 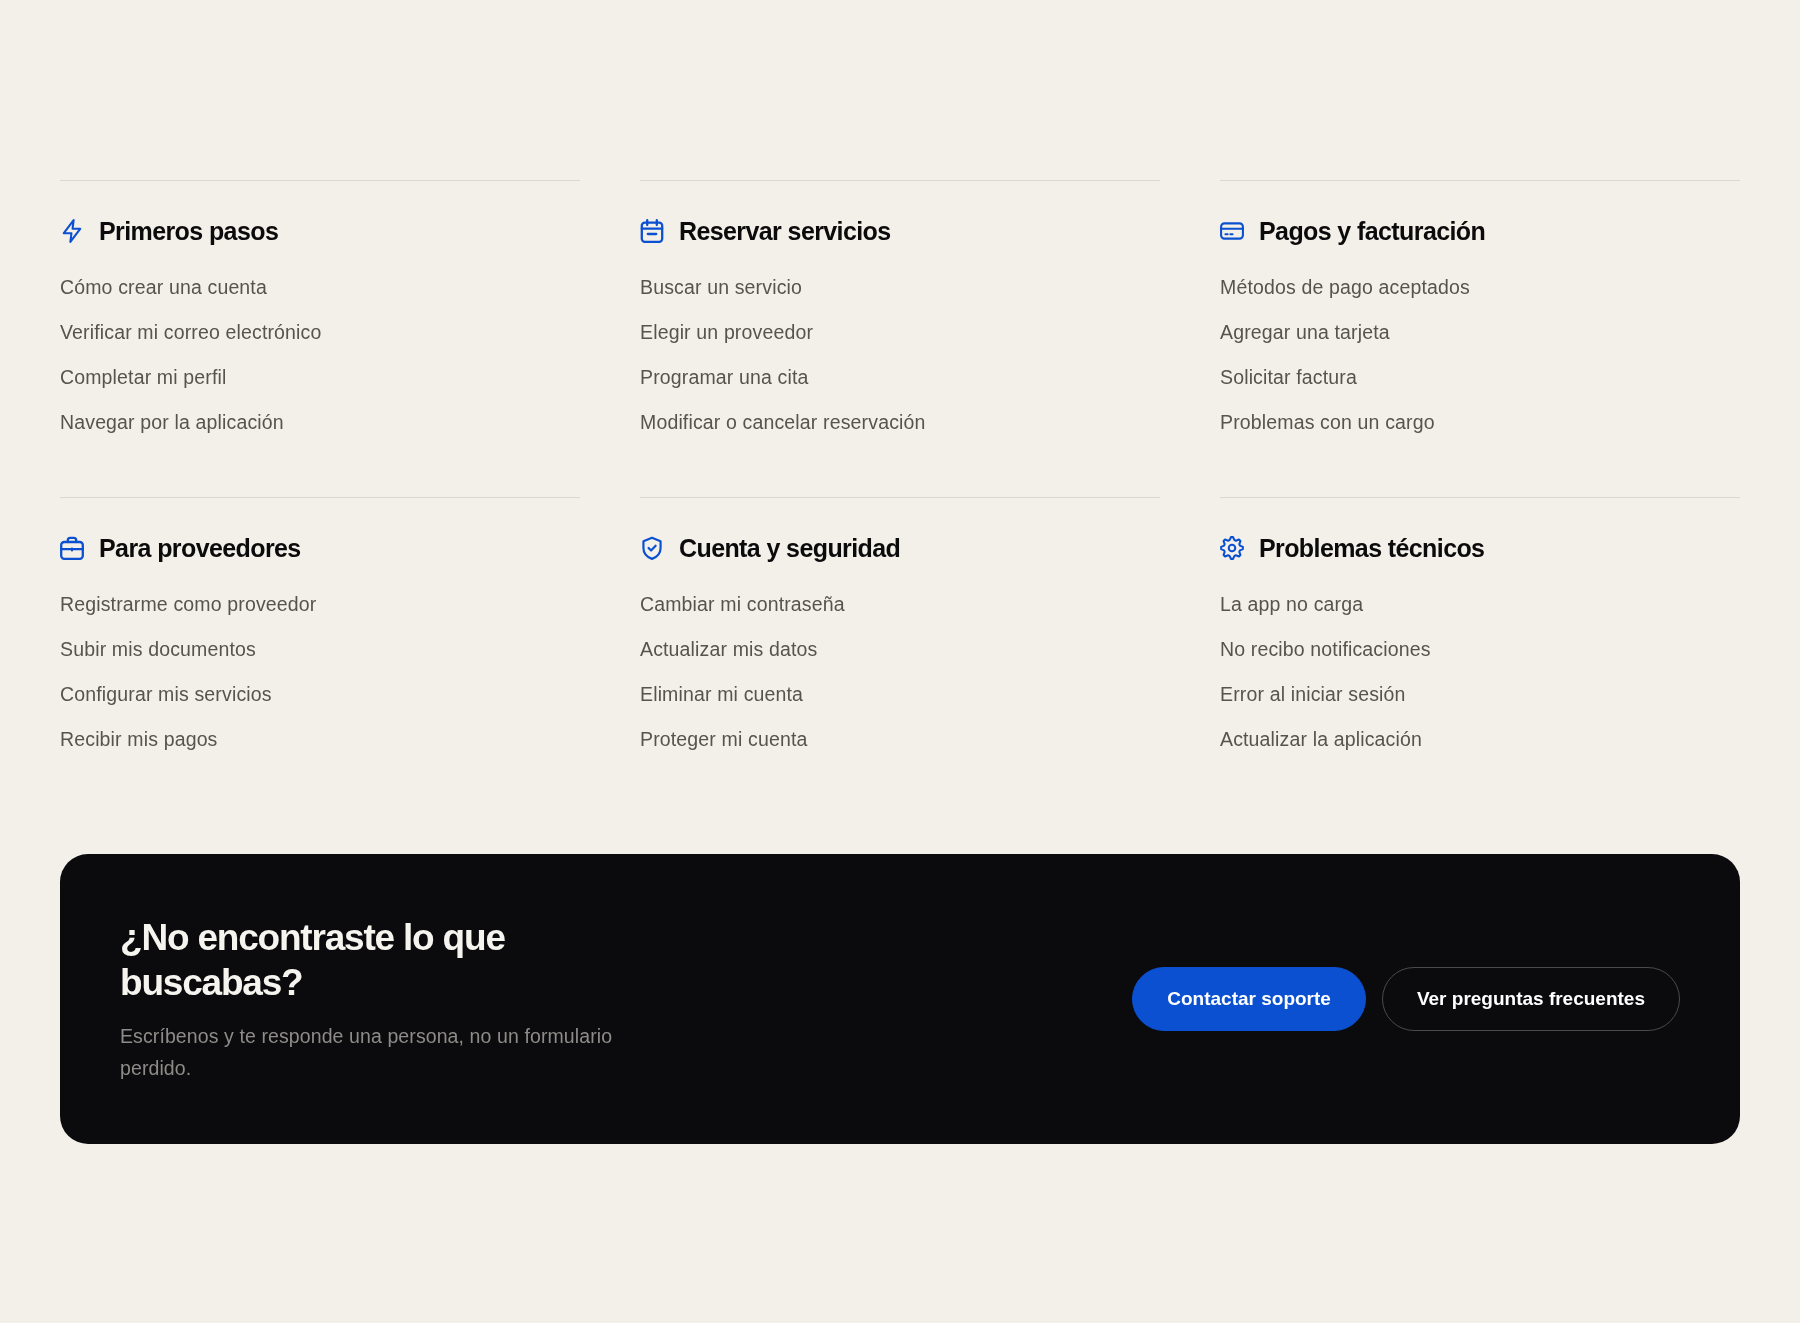 What do you see at coordinates (1372, 548) in the screenshot?
I see `category-heading: Problemas técnicos` at bounding box center [1372, 548].